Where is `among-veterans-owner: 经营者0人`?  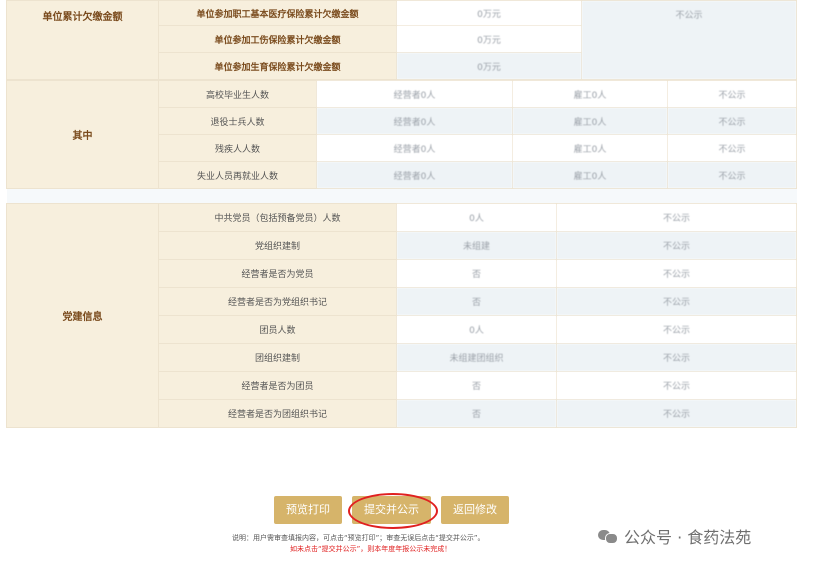 among-veterans-owner: 经营者0人 is located at coordinates (414, 121).